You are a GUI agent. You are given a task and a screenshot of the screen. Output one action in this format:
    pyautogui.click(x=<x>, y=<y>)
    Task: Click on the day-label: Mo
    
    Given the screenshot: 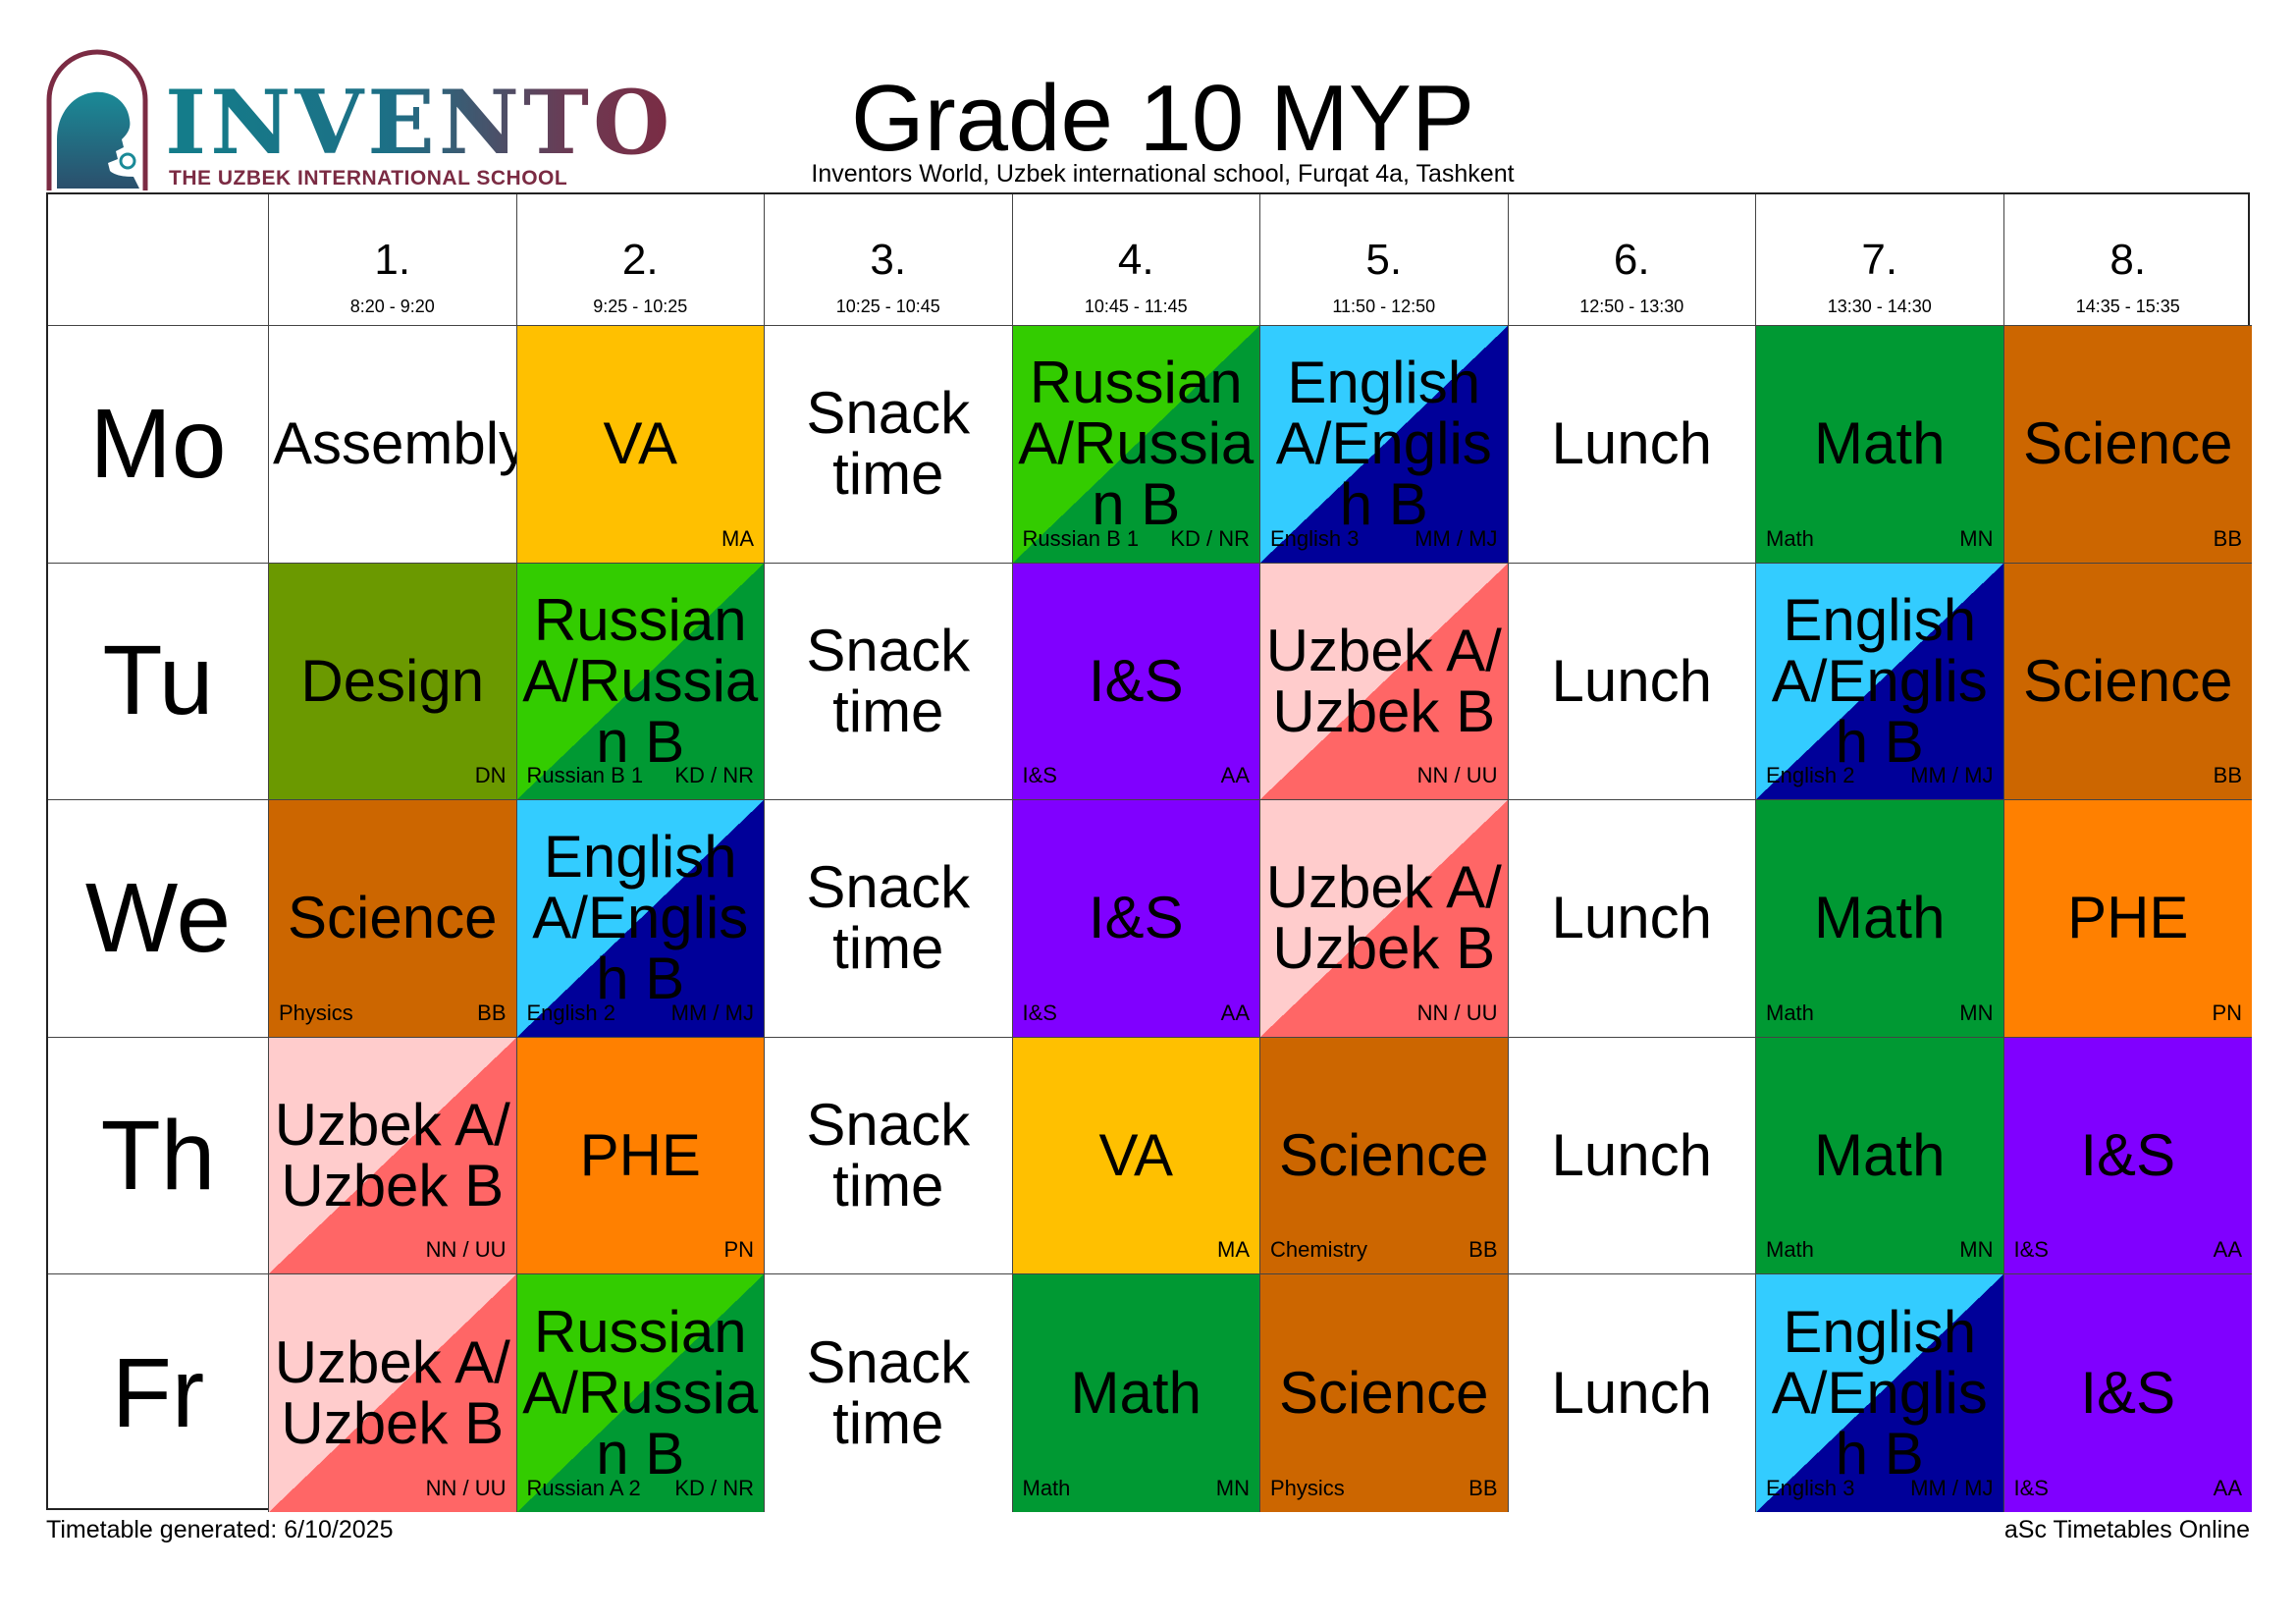 What is the action you would take?
    pyautogui.click(x=158, y=445)
    